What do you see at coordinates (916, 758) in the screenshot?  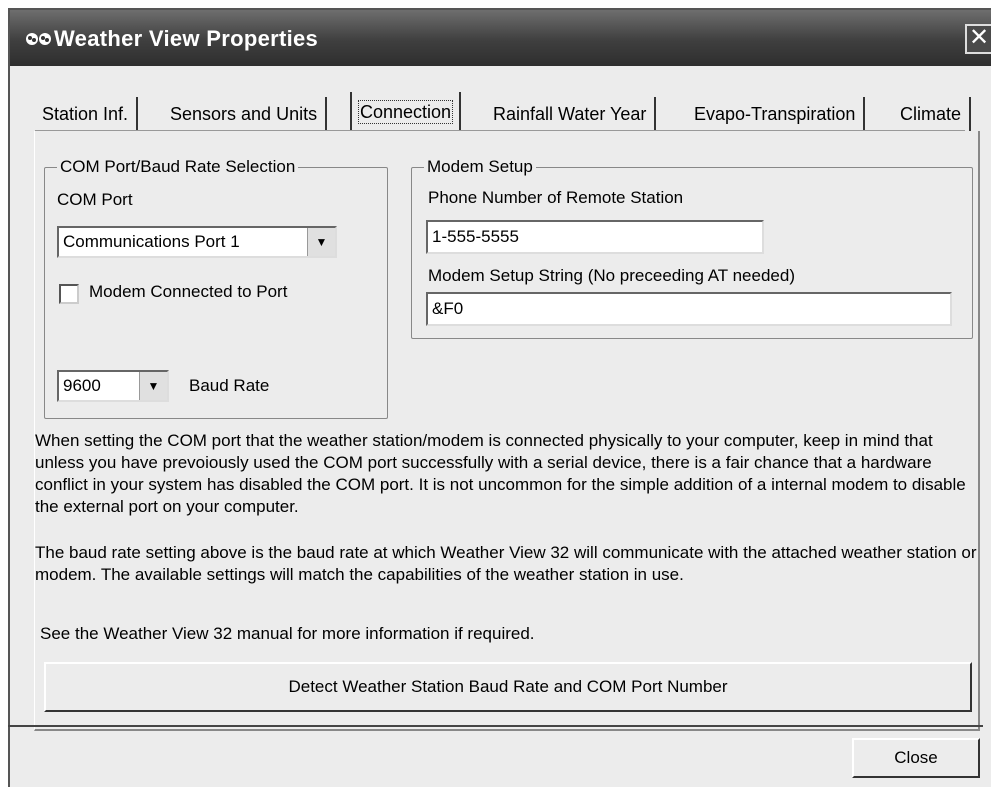 I see `close-button: Close` at bounding box center [916, 758].